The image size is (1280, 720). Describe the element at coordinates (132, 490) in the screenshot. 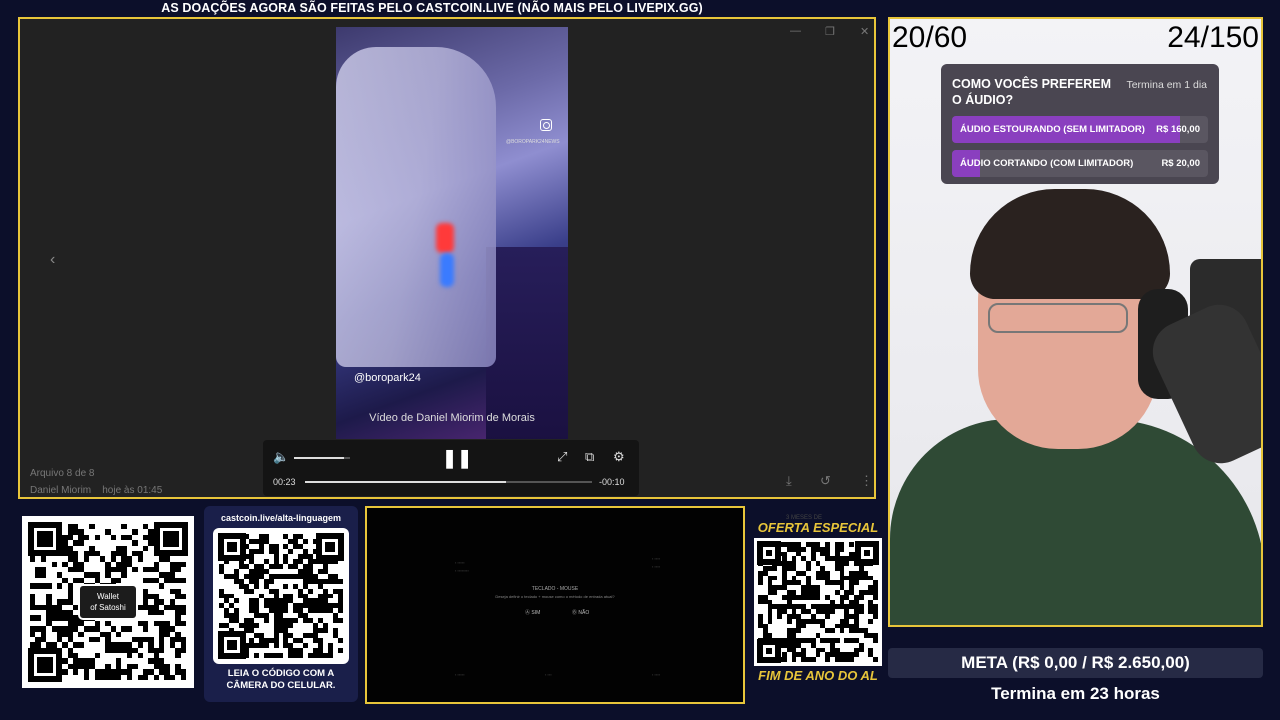

I see `file-time: hoje às 01:45` at that location.